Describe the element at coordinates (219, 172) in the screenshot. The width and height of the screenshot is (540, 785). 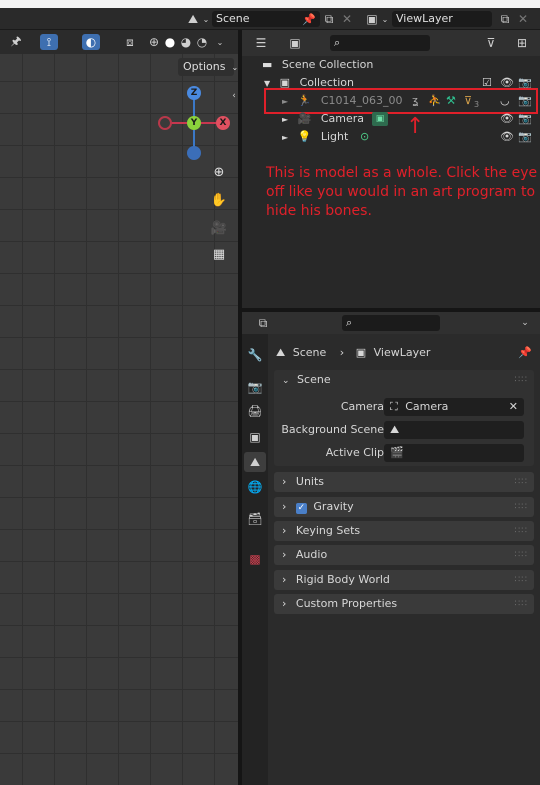
I see `zoom-icon: ⊕` at that location.